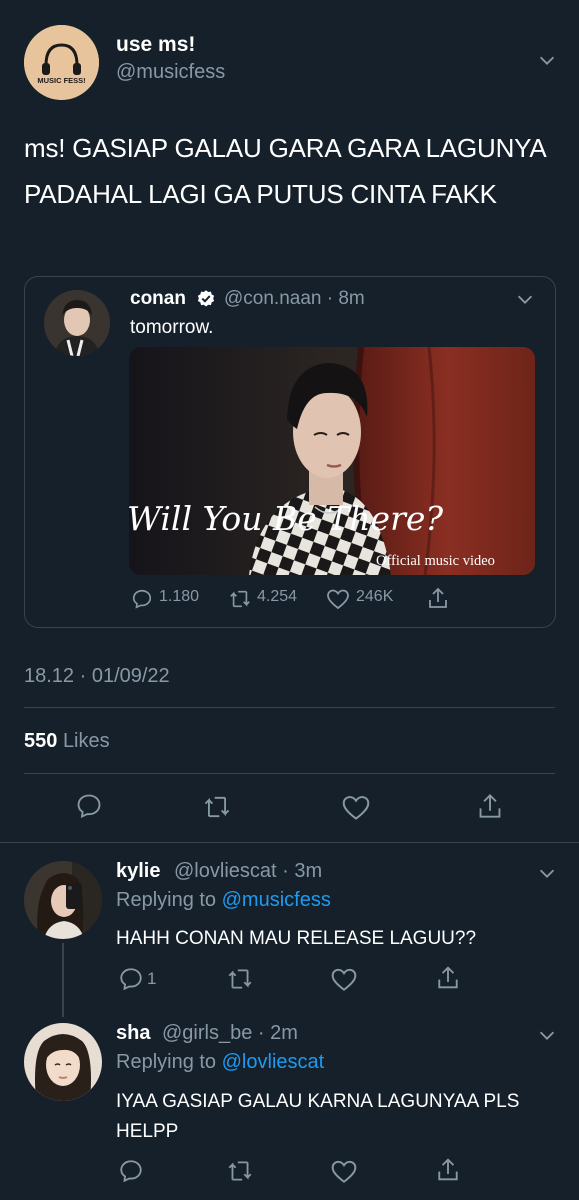 This screenshot has width=579, height=1200. What do you see at coordinates (240, 599) in the screenshot?
I see `quoted-retweet-icon` at bounding box center [240, 599].